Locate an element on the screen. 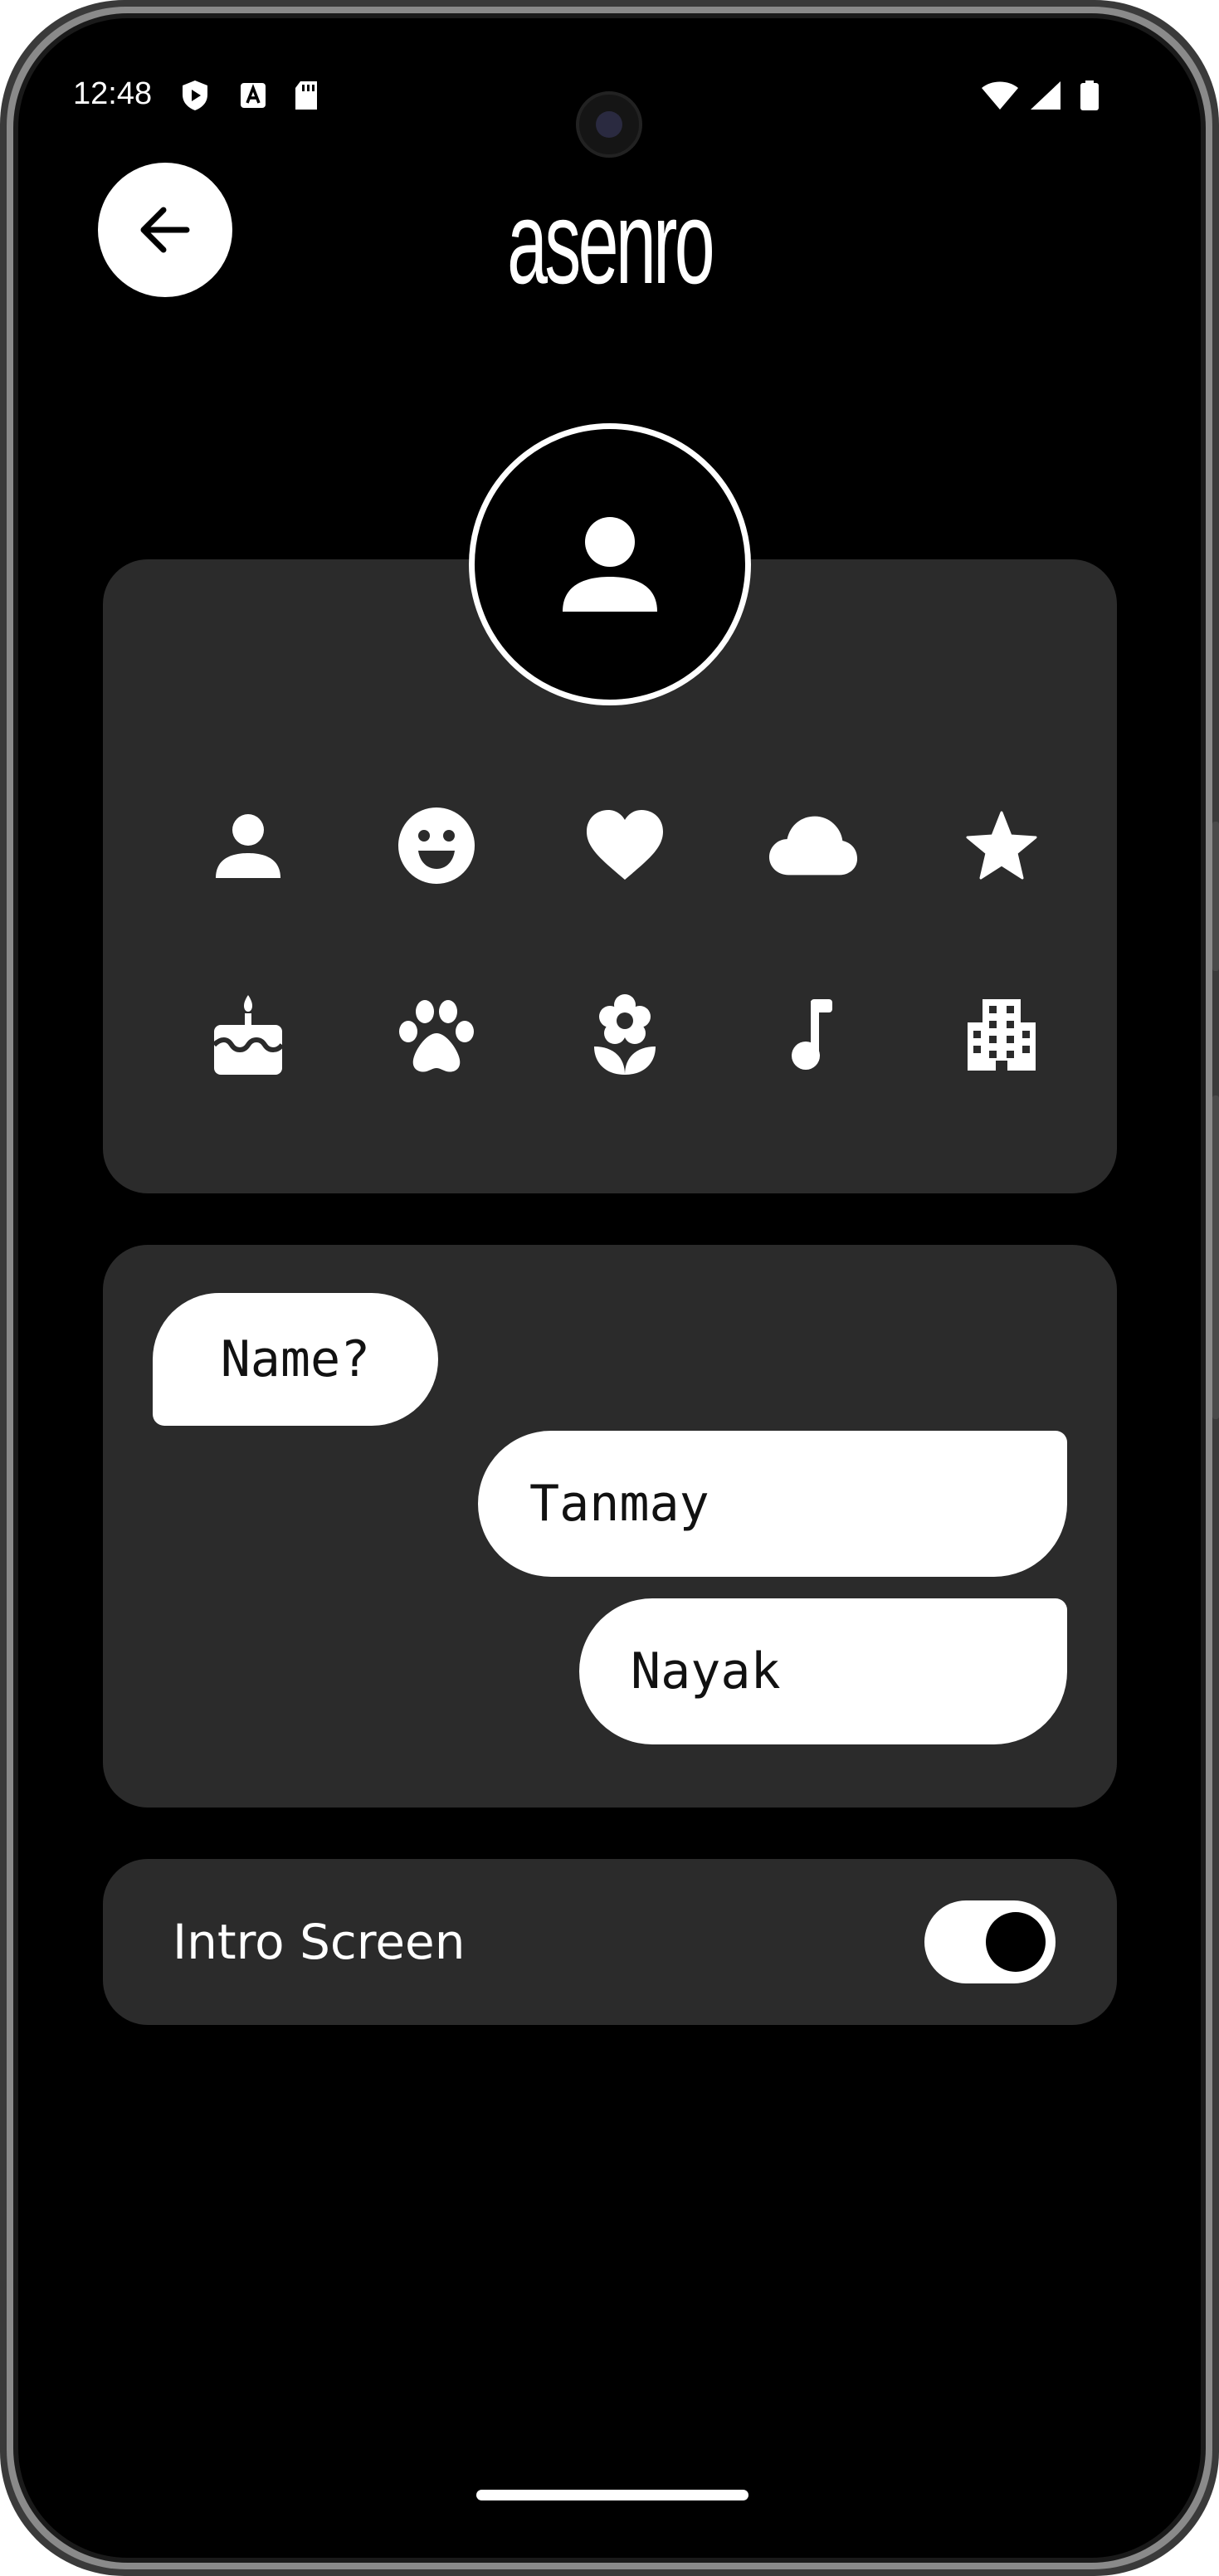 The height and width of the screenshot is (2576, 1219). last-name-bubble: Nayak is located at coordinates (823, 1671).